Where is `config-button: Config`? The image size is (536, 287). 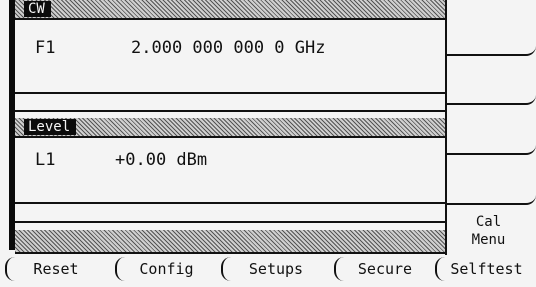
config-button: Config is located at coordinates (165, 269).